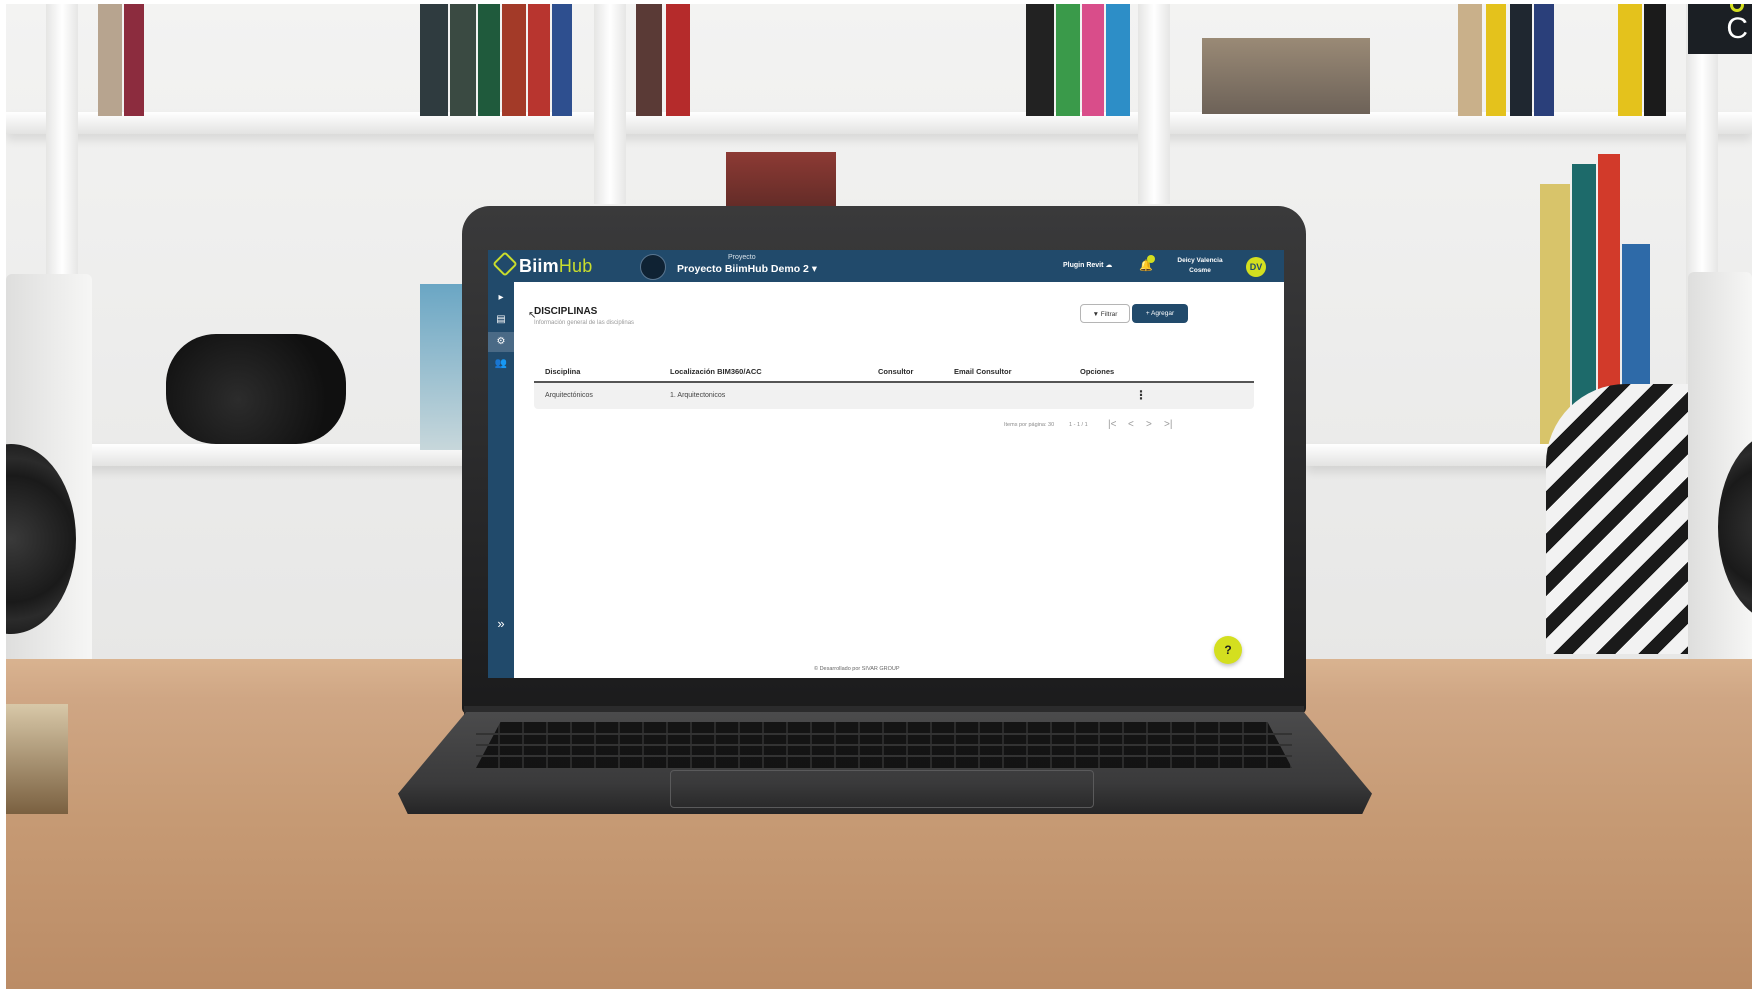 The height and width of the screenshot is (989, 1752). Describe the element at coordinates (983, 371) in the screenshot. I see `column-header-email-consultor: Email Consultor` at that location.